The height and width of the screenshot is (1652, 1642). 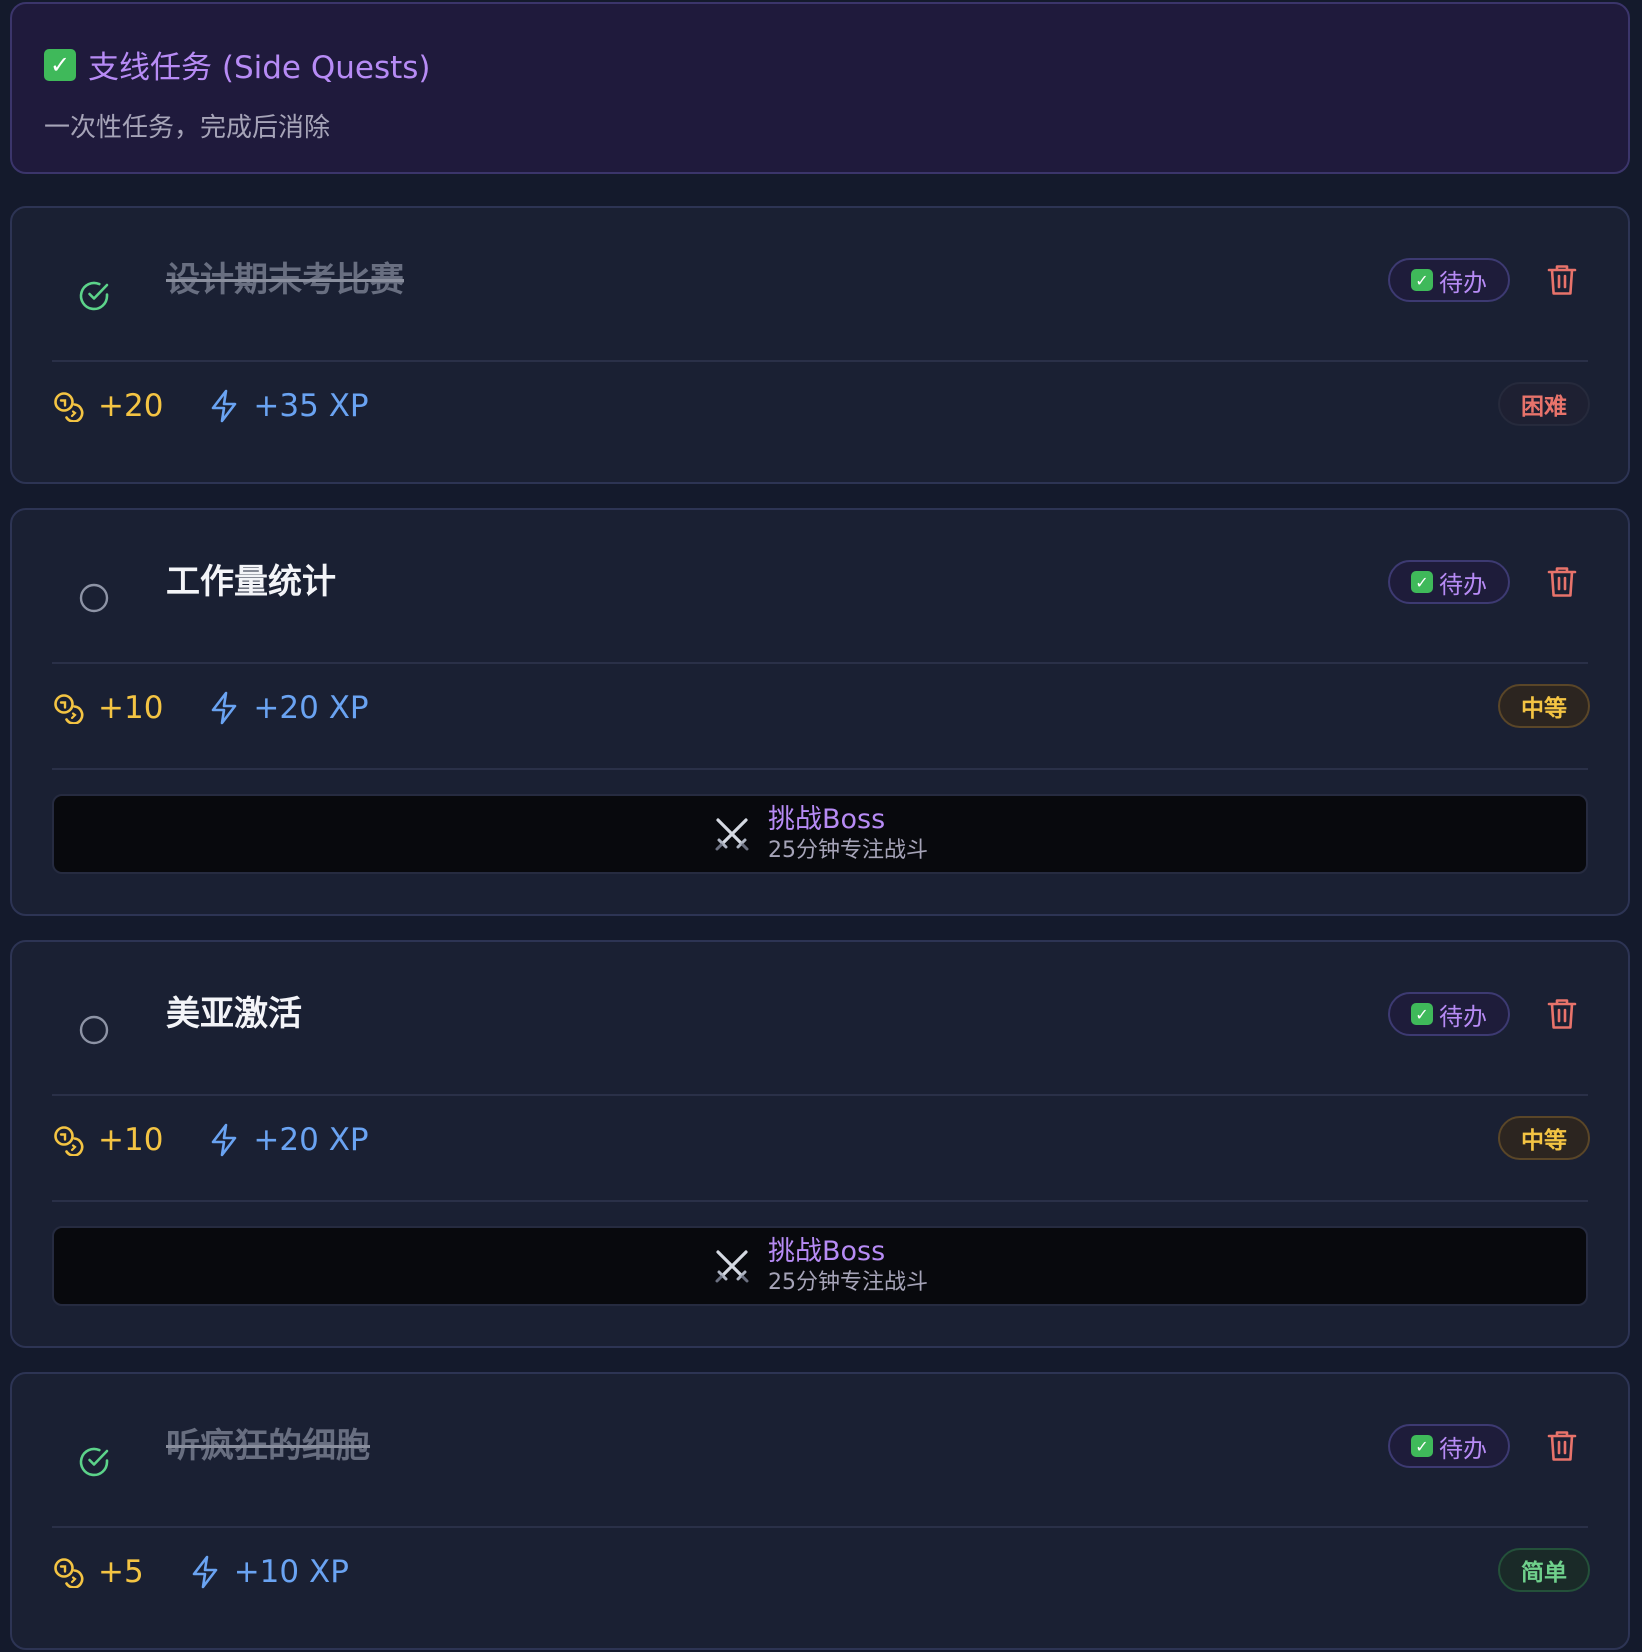 What do you see at coordinates (121, 1572) in the screenshot?
I see `coin-reward: +5` at bounding box center [121, 1572].